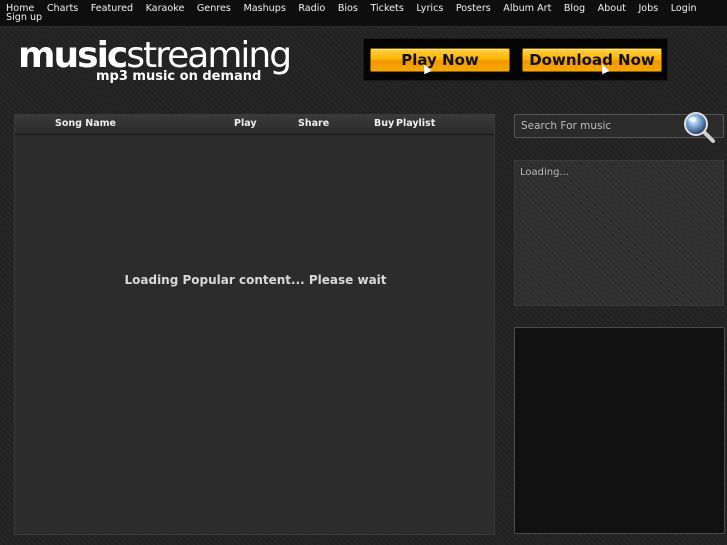 Image resolution: width=727 pixels, height=545 pixels. What do you see at coordinates (62, 9) in the screenshot?
I see `nav-charts: Charts` at bounding box center [62, 9].